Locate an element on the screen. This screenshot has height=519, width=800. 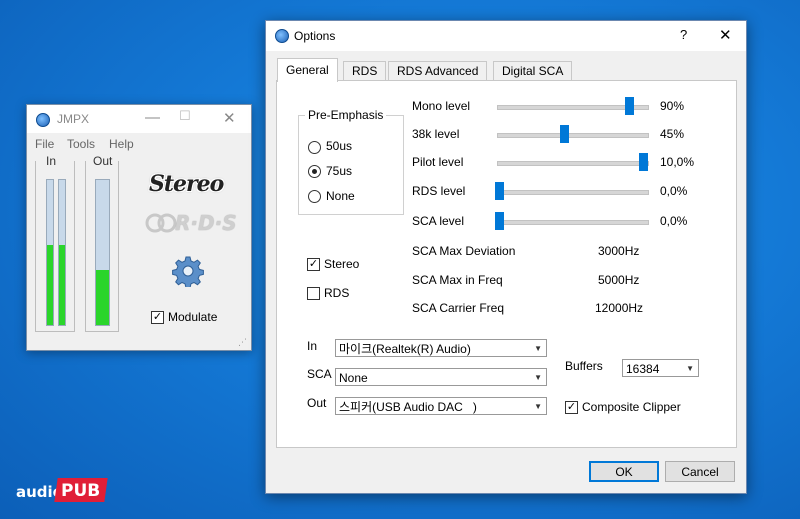
rds-logo-text: R·D·S is located at coordinates (206, 223).